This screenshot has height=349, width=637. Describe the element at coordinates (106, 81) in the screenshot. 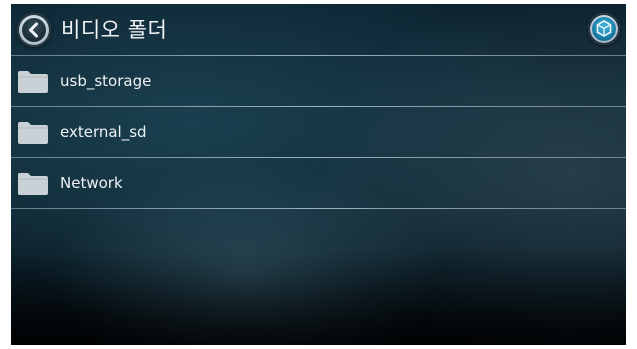

I see `folder-item-label: usb_storage` at that location.